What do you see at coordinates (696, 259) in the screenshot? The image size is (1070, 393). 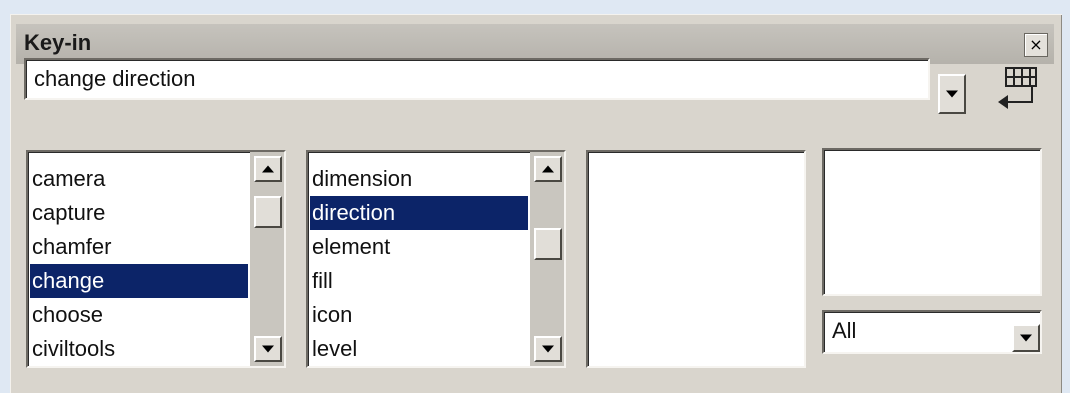 I see `command-list-level3` at bounding box center [696, 259].